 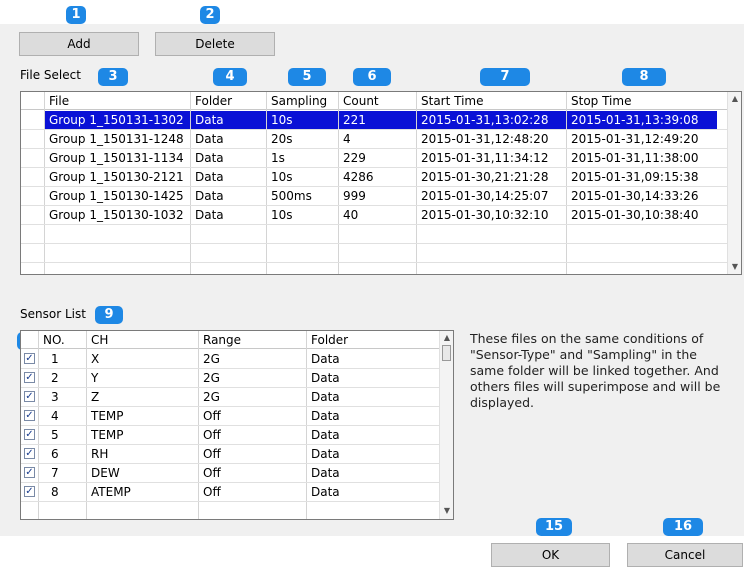 I want to click on file-row-selected-file: Group 1_150131-1302, so click(x=118, y=120).